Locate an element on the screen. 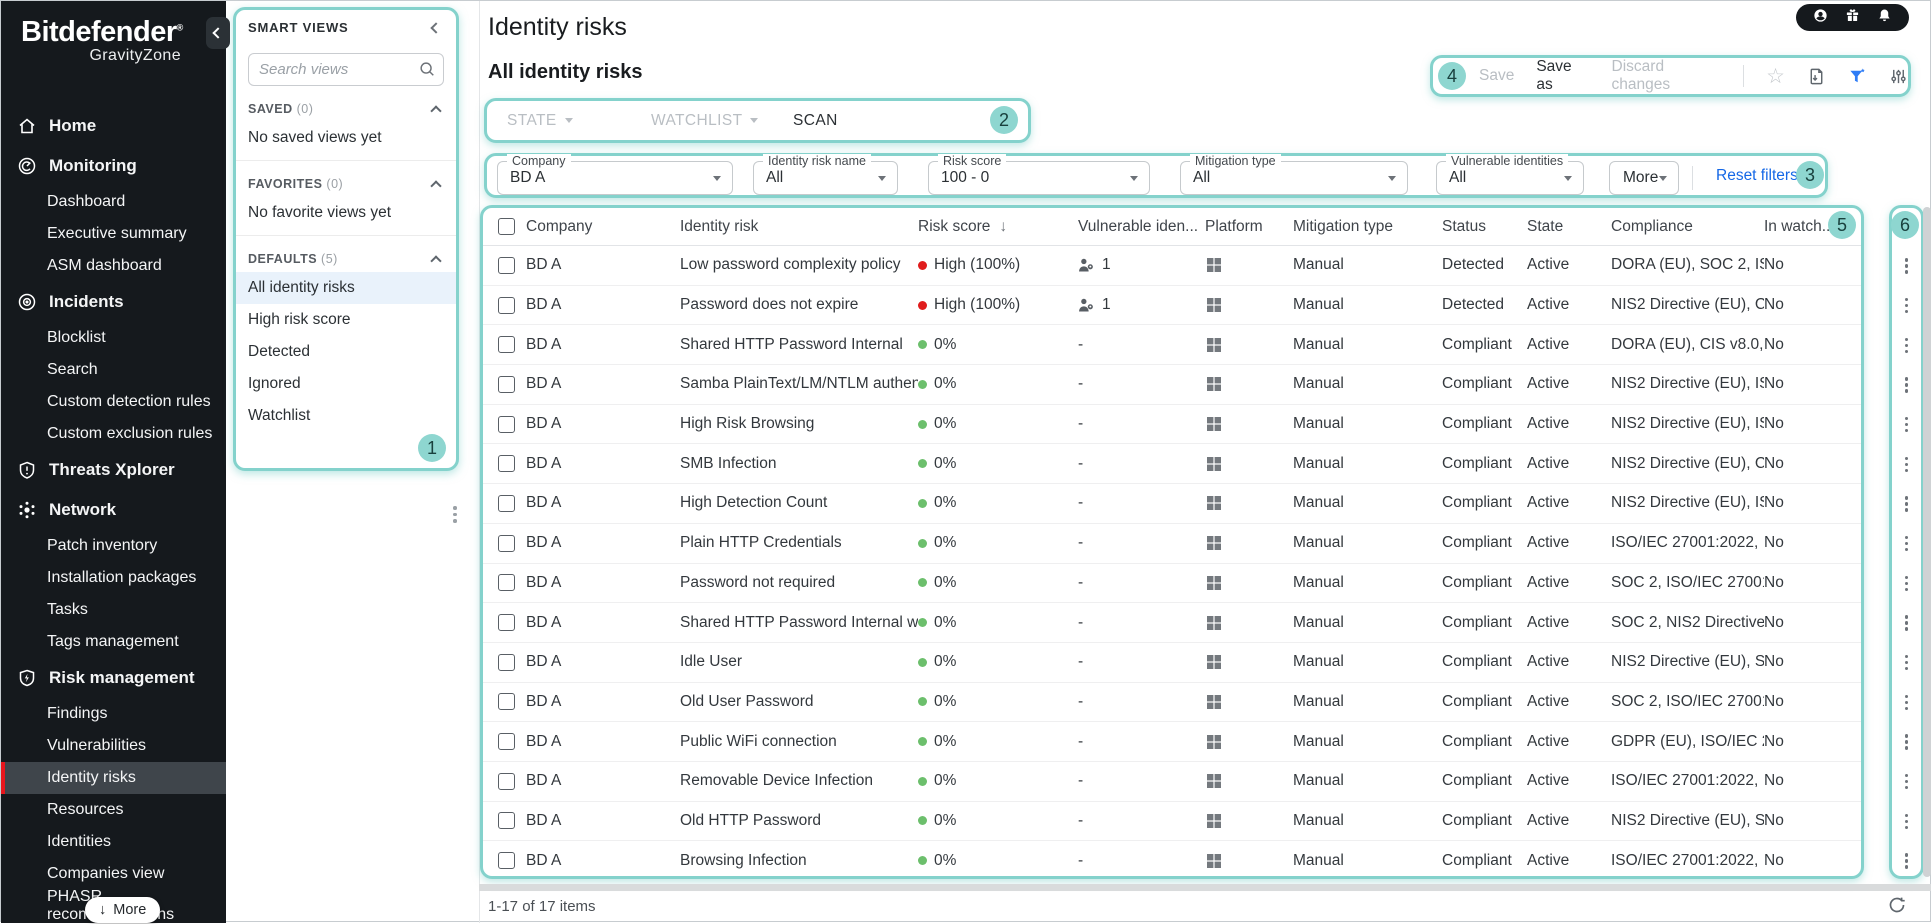 The height and width of the screenshot is (924, 1931). sidebar-item-identities: Identities is located at coordinates (113, 842).